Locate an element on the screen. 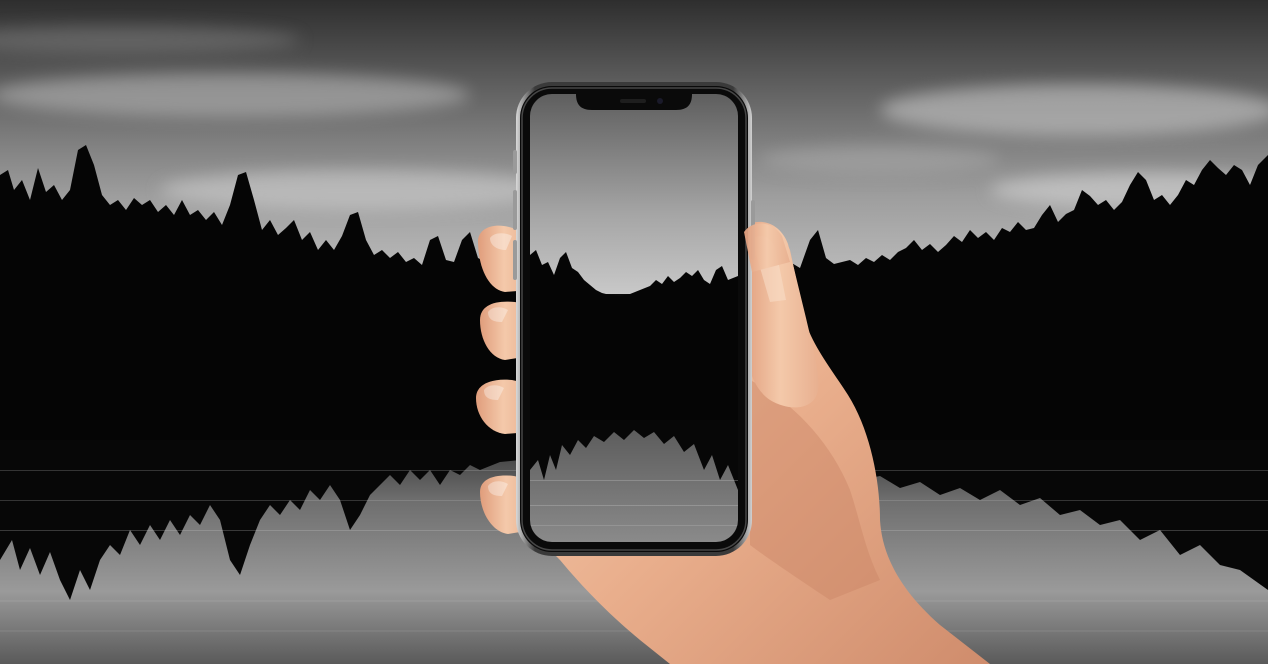 This screenshot has width=1268, height=664. phone-volume-up is located at coordinates (515, 210).